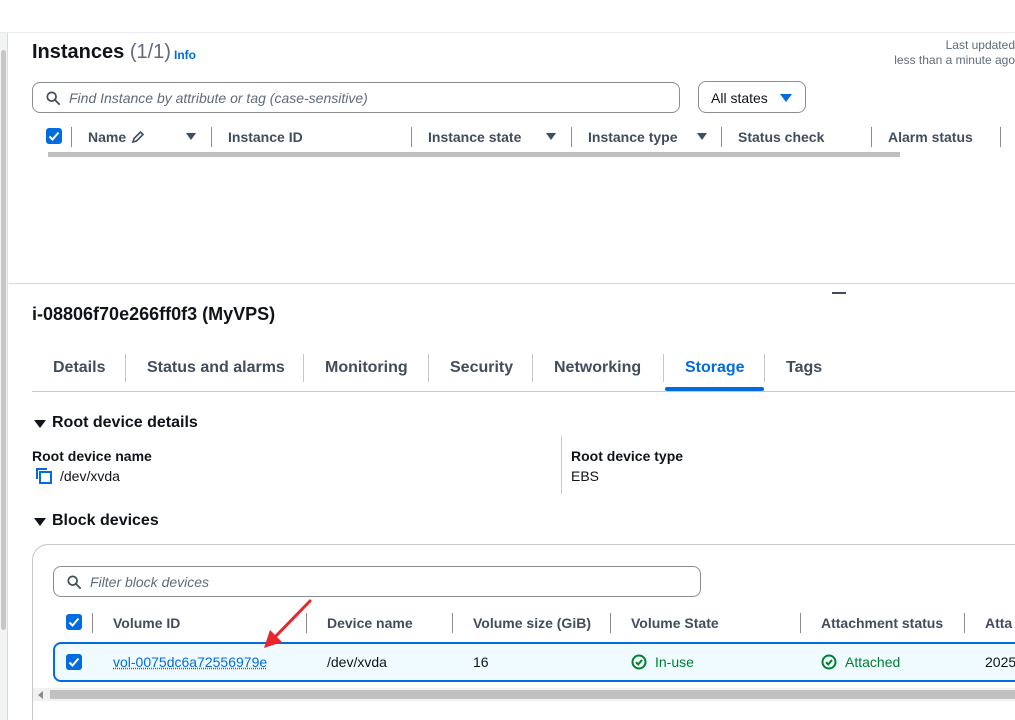 The image size is (1015, 720). Describe the element at coordinates (781, 137) in the screenshot. I see `column-header-status-check: Status check` at that location.